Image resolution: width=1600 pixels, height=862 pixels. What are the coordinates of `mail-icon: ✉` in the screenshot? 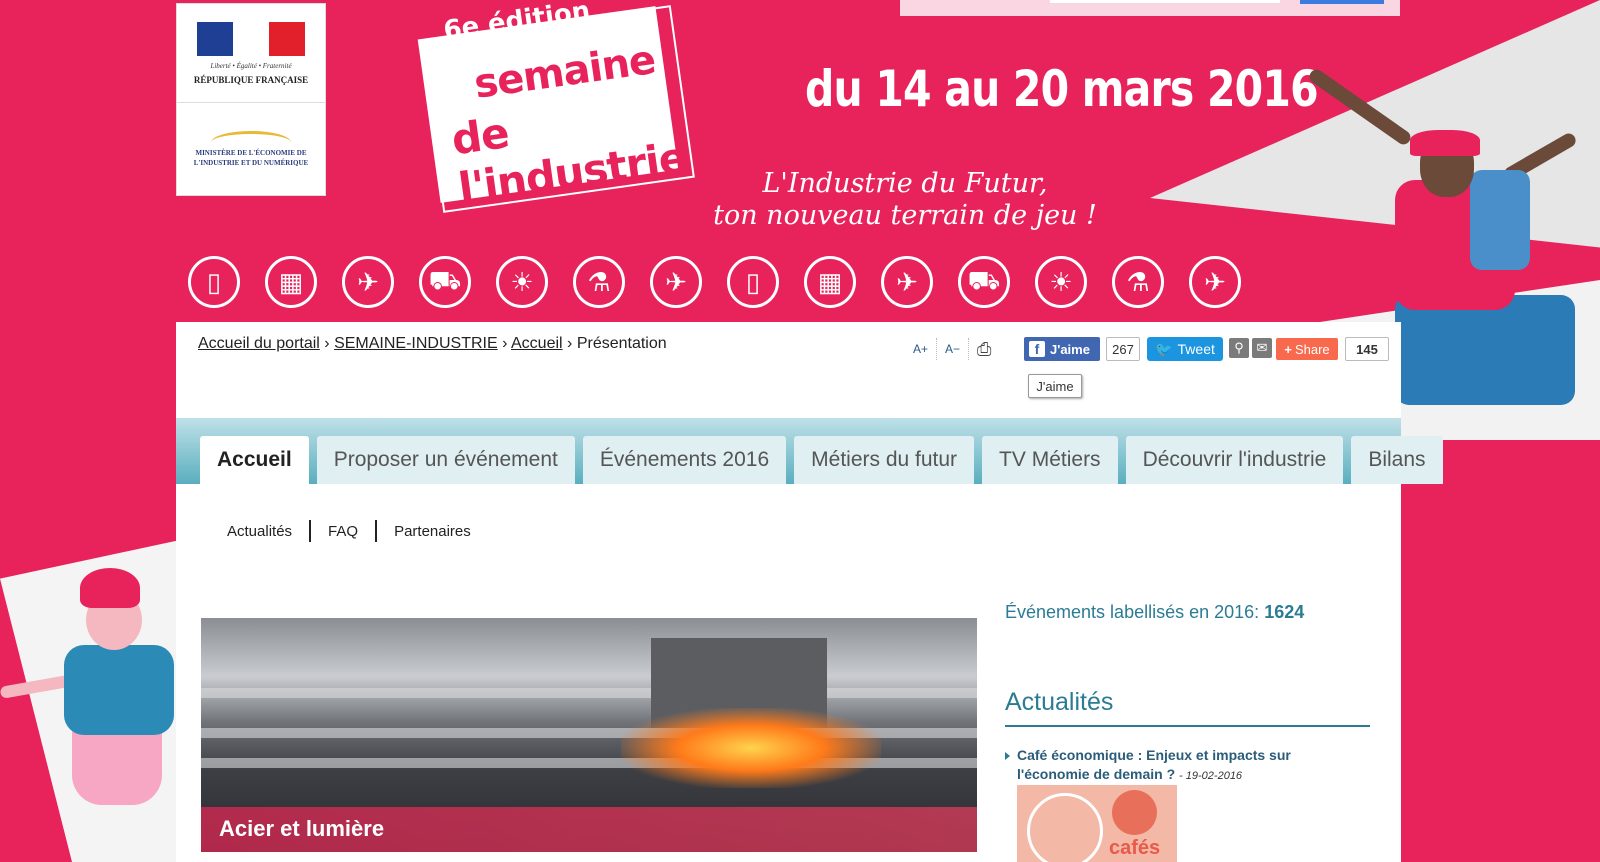 It's located at (1262, 348).